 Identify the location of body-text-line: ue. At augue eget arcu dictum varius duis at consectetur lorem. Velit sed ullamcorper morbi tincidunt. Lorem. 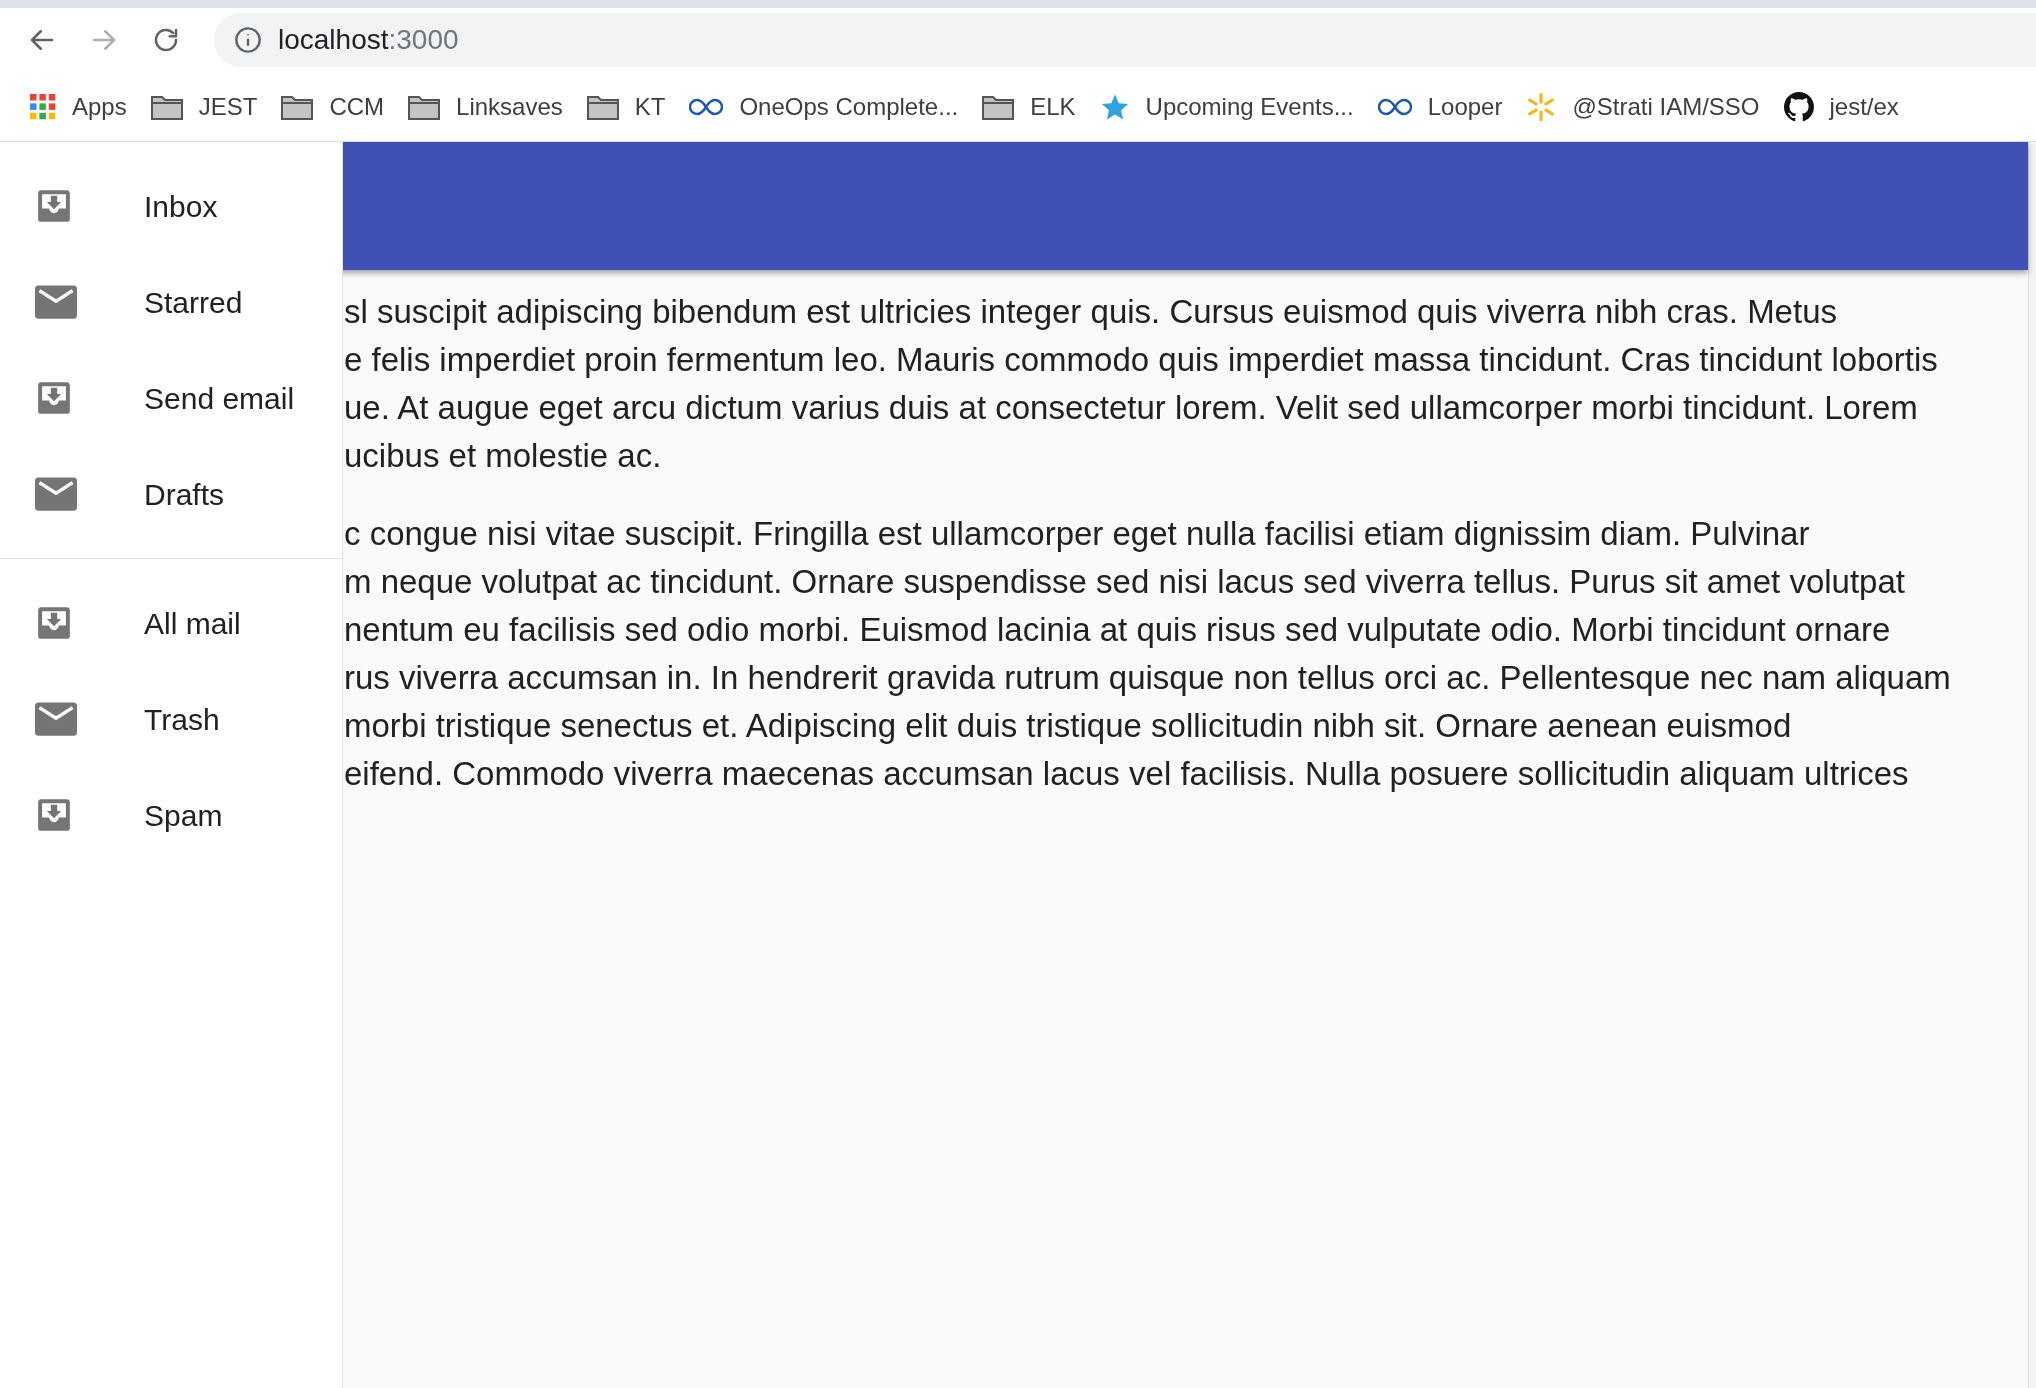
(1131, 408).